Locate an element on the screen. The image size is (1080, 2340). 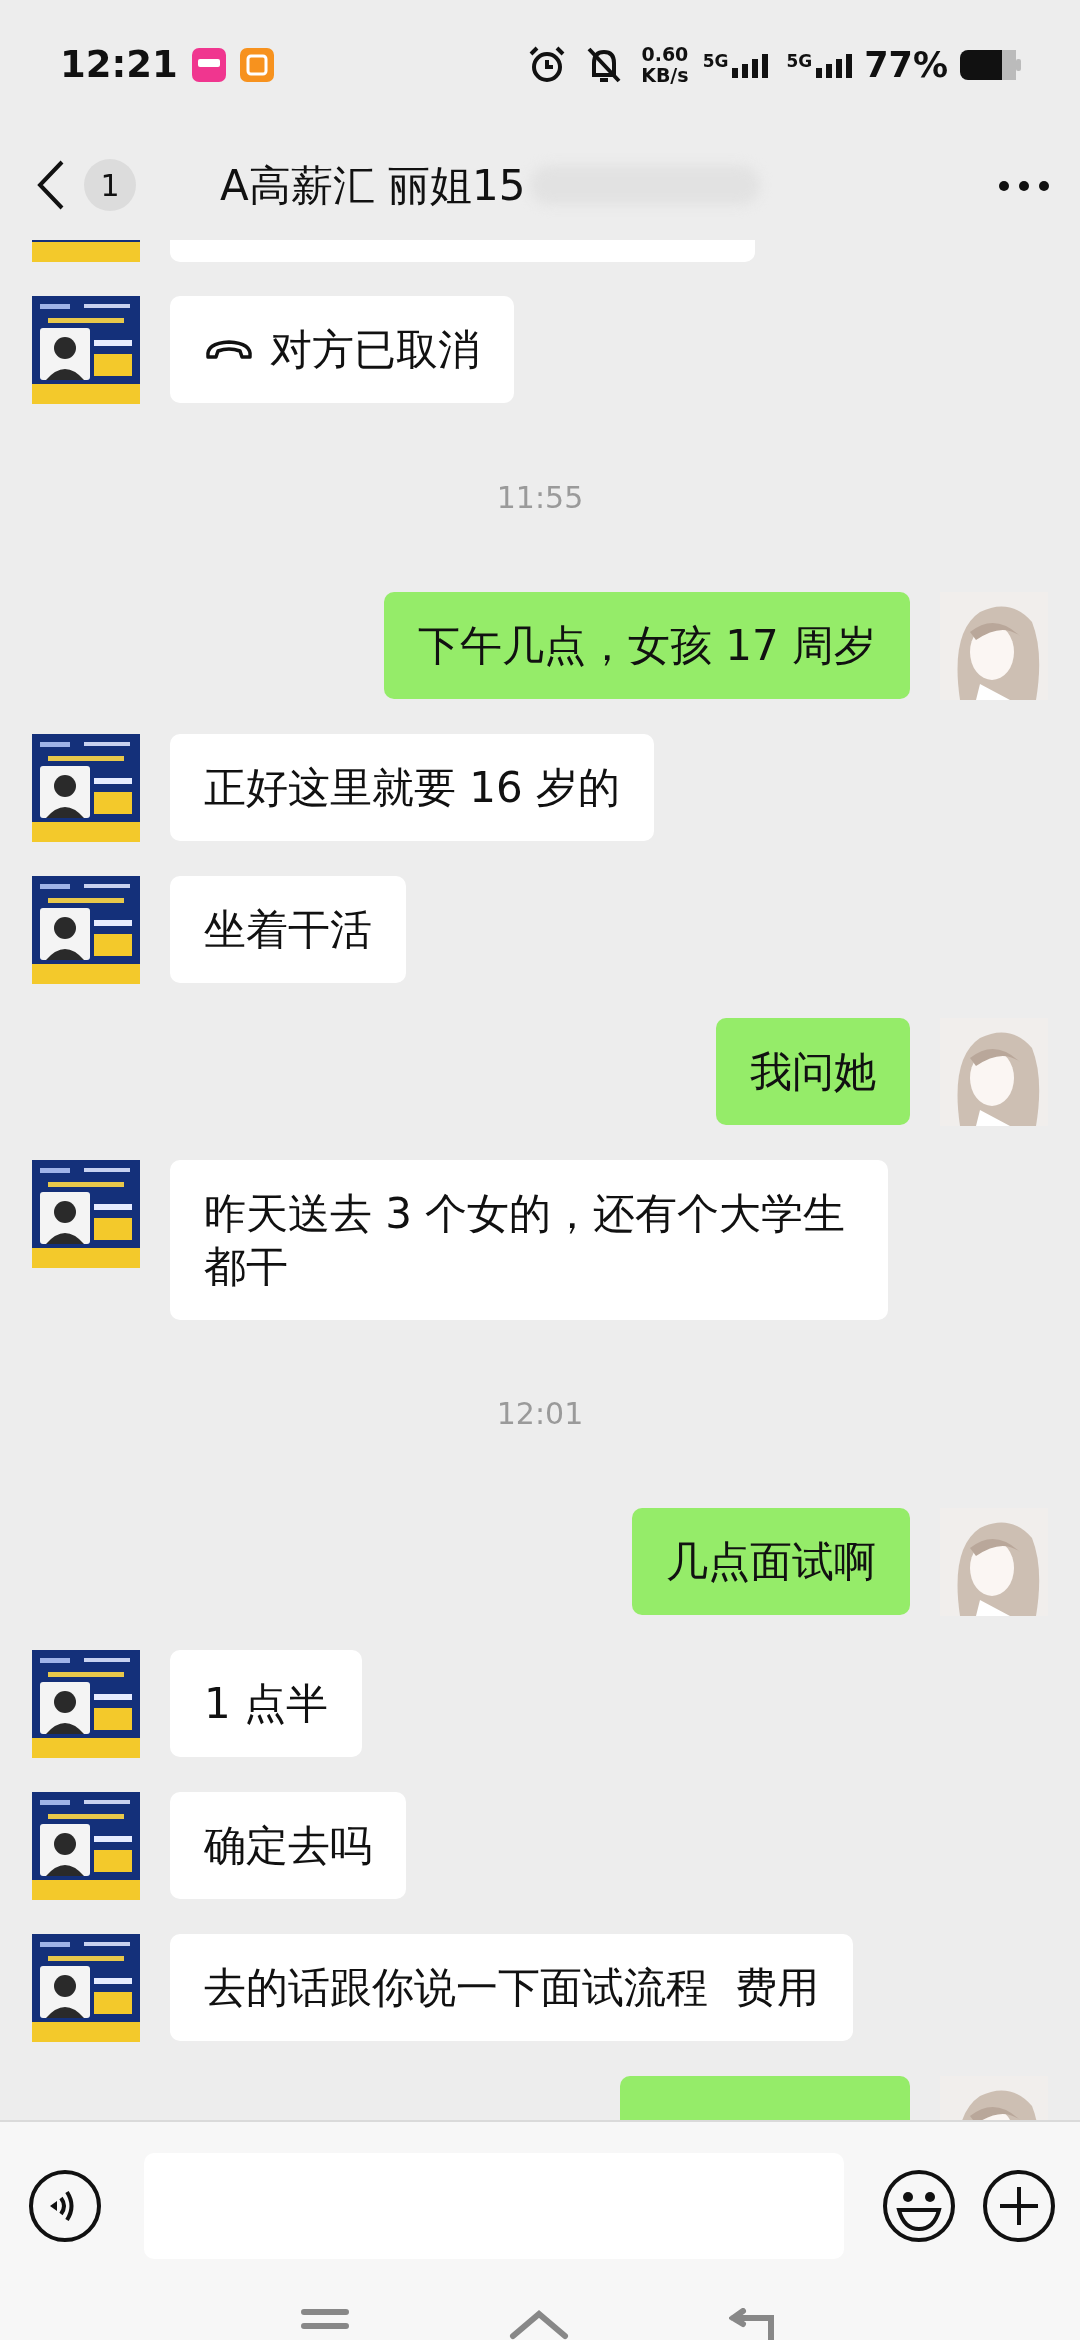
call-status: 对方已取消 is located at coordinates (375, 350).